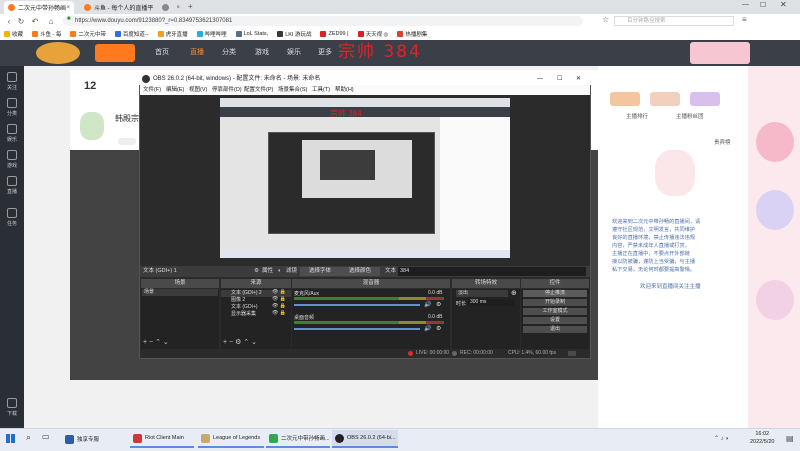 The image size is (800, 451). I want to click on scene-item: 场景, so click(180, 292).